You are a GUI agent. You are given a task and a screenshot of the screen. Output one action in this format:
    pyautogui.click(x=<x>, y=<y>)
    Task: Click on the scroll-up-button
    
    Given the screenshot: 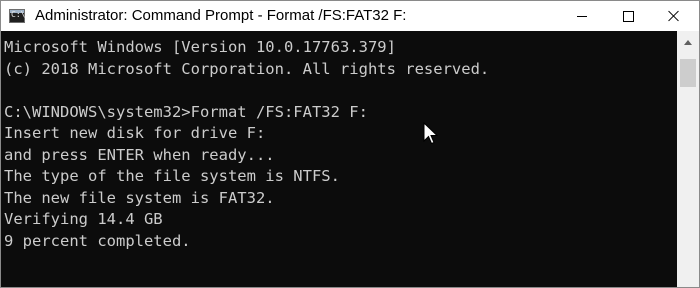 What is the action you would take?
    pyautogui.click(x=688, y=42)
    